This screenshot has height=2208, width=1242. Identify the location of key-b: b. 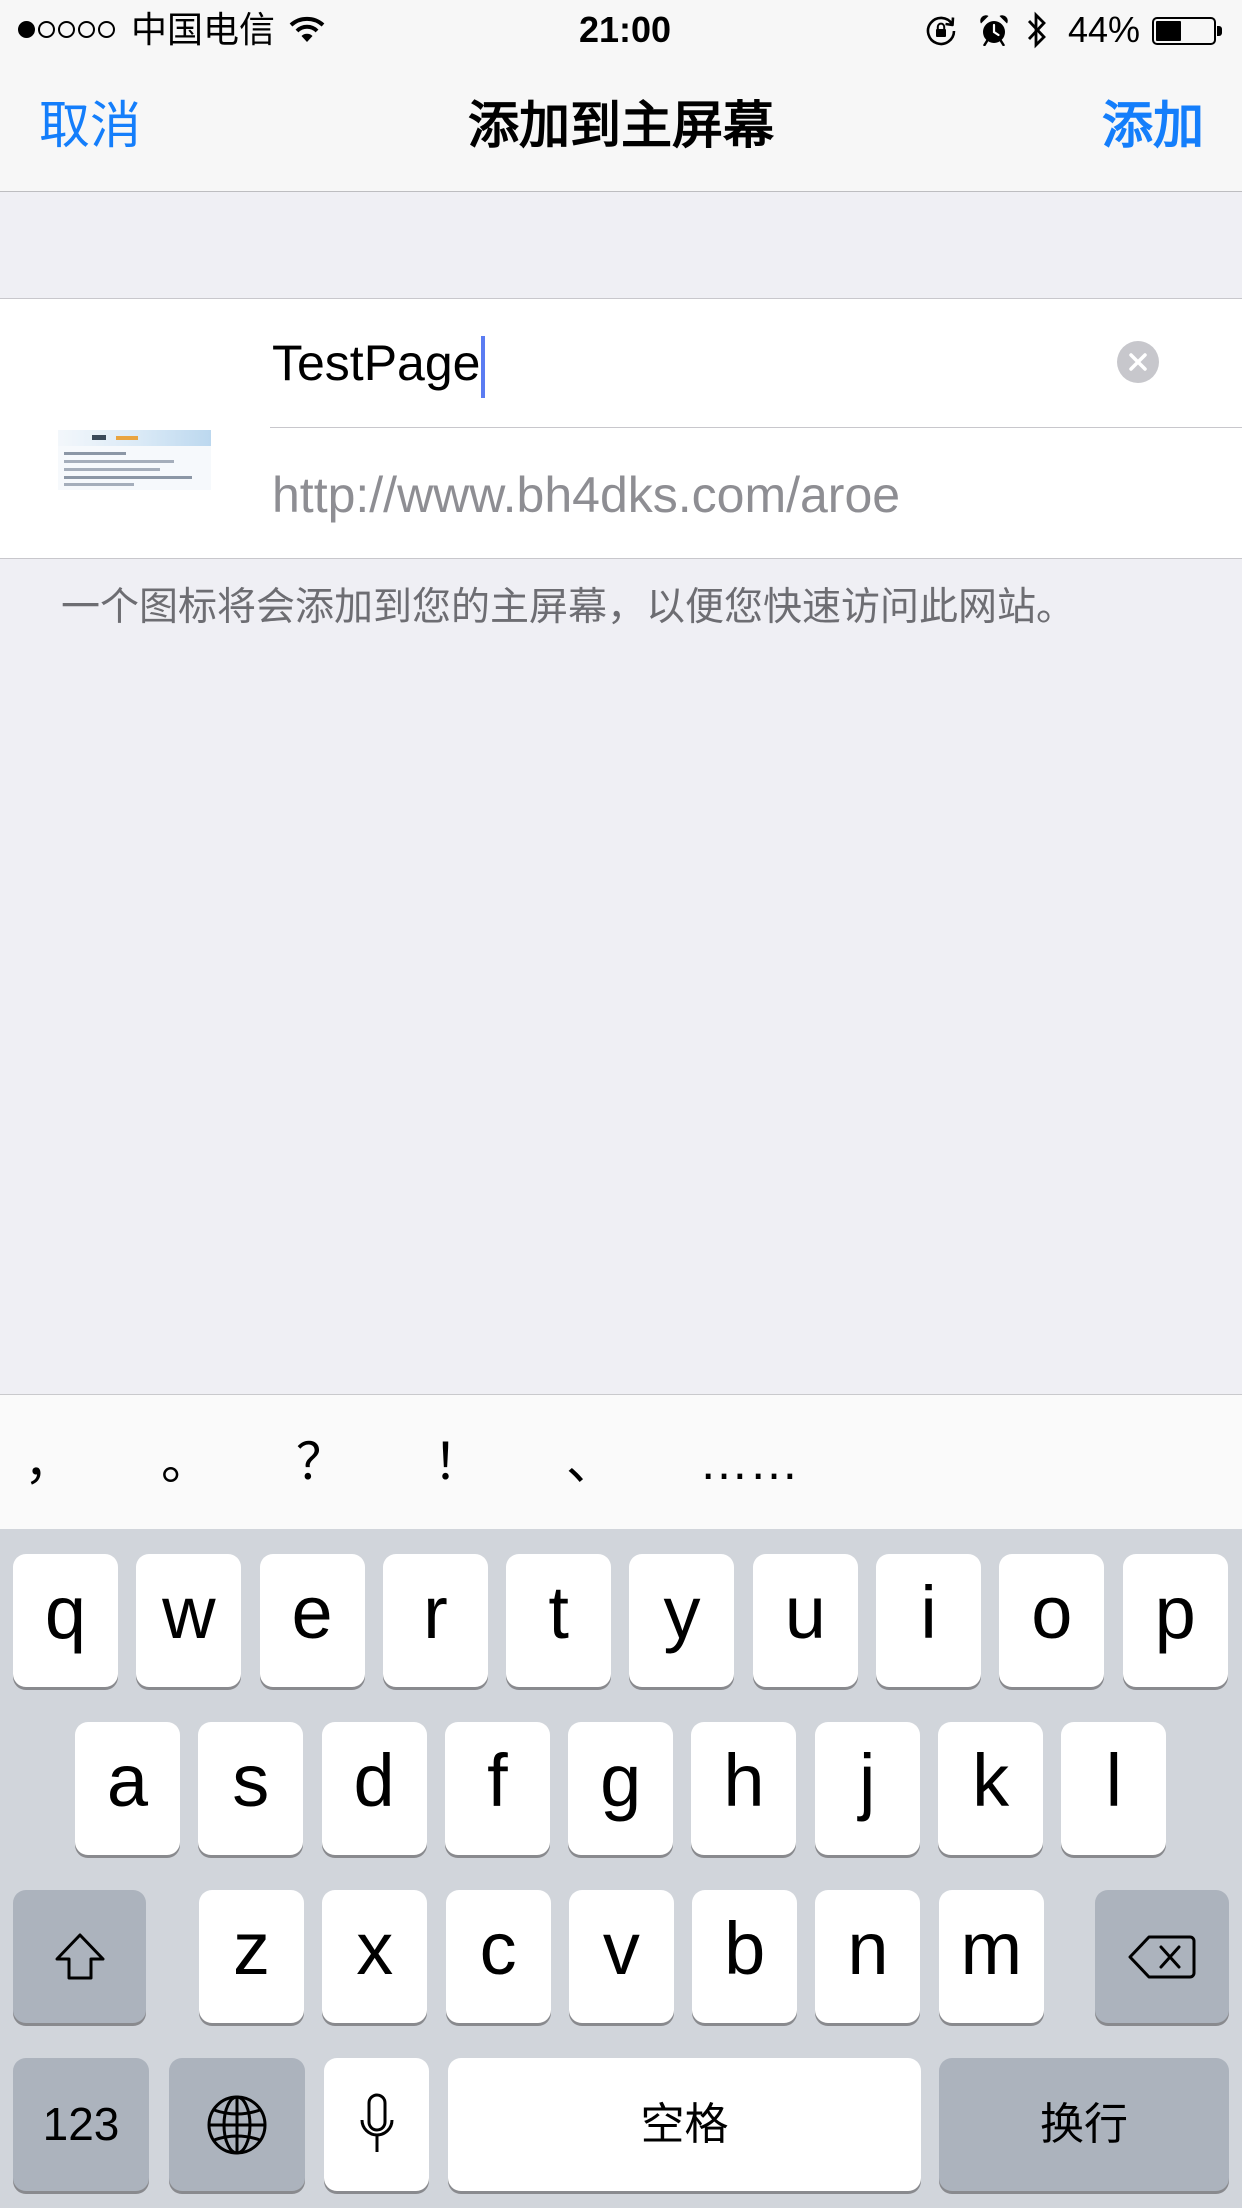
(745, 1956).